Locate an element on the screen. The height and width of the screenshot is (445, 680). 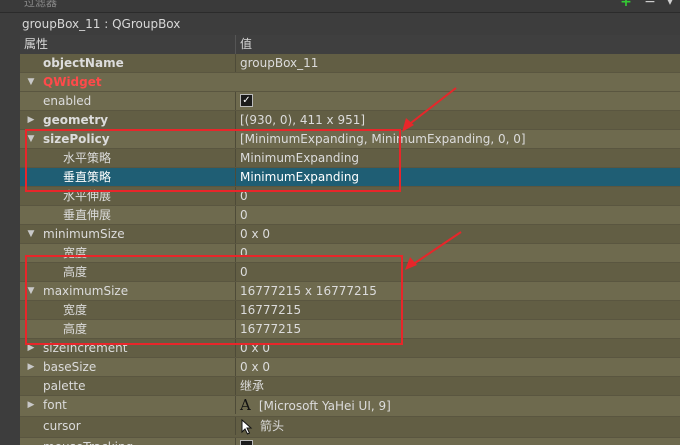
font-preview-icon: A is located at coordinates (245, 405).